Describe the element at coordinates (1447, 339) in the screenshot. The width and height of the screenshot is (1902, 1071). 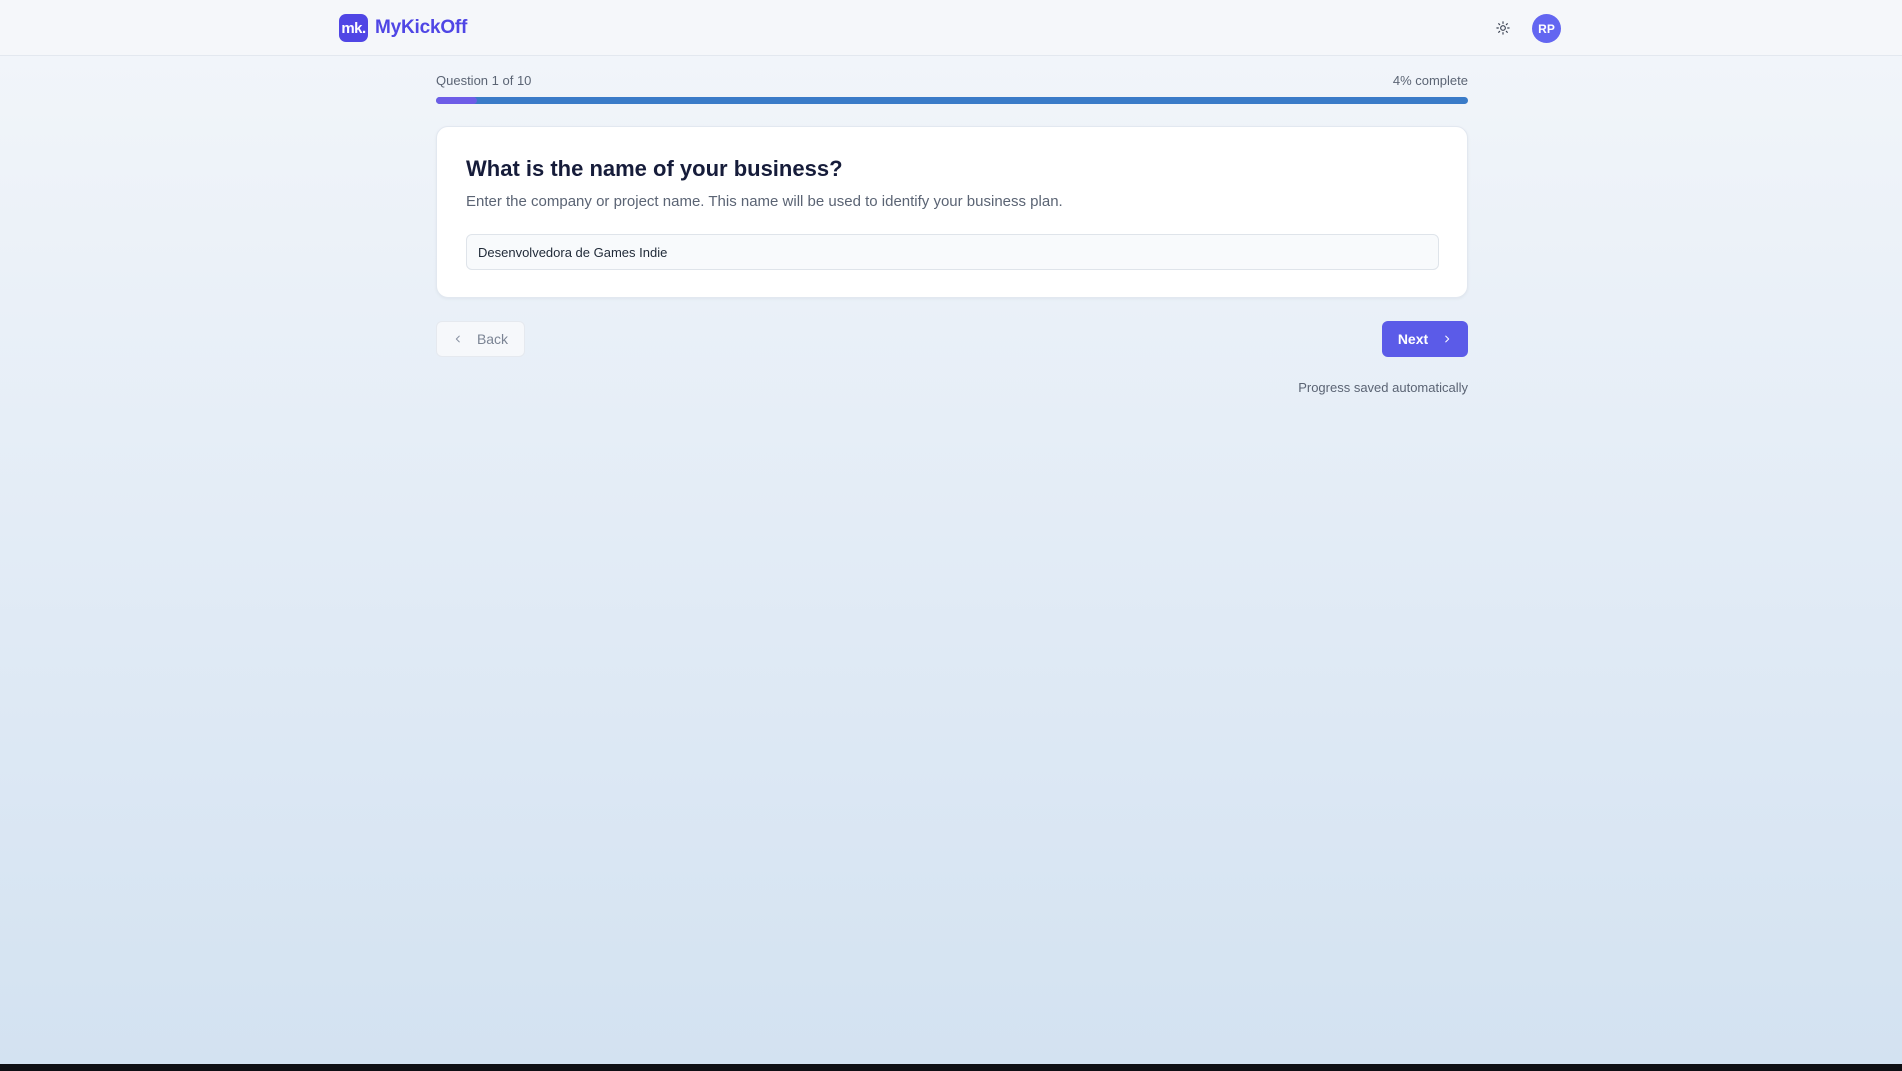
I see `chevron-right-icon` at that location.